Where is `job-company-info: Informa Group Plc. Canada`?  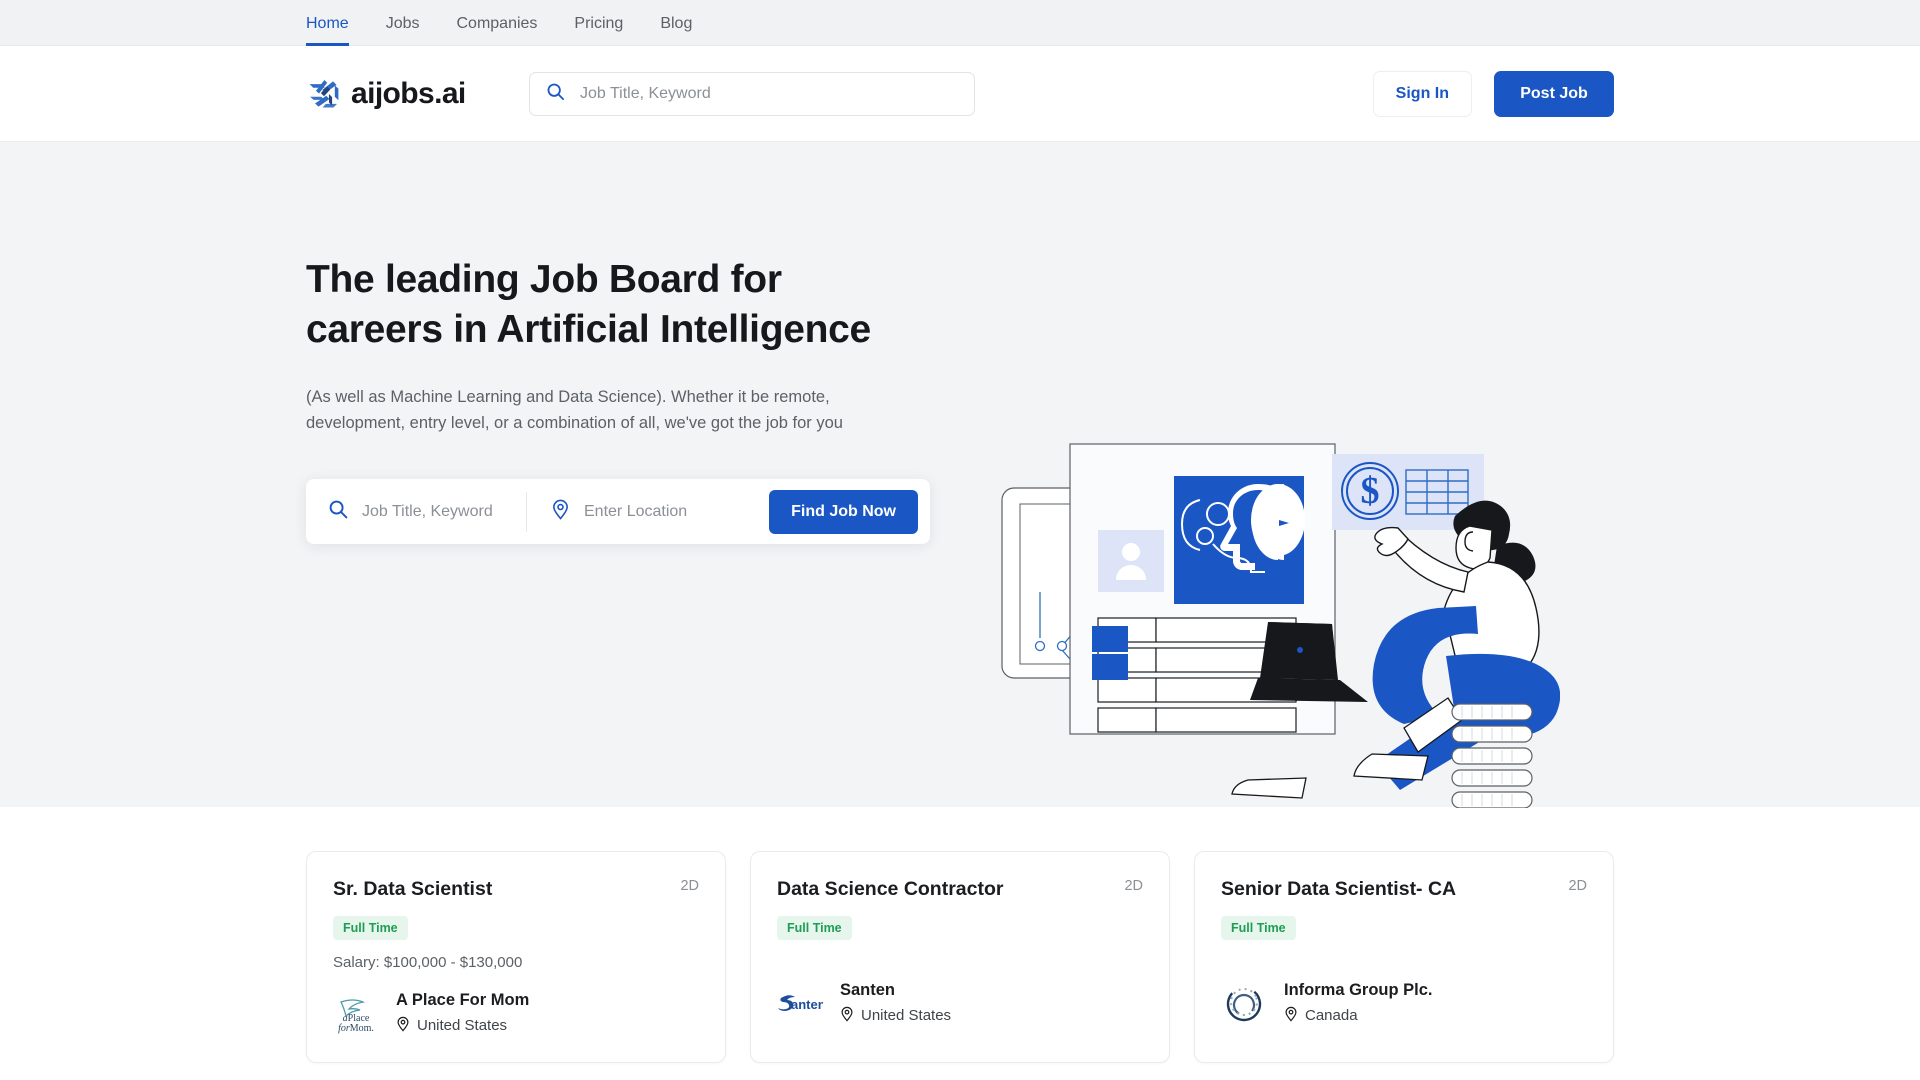 job-company-info: Informa Group Plc. Canada is located at coordinates (1358, 1003).